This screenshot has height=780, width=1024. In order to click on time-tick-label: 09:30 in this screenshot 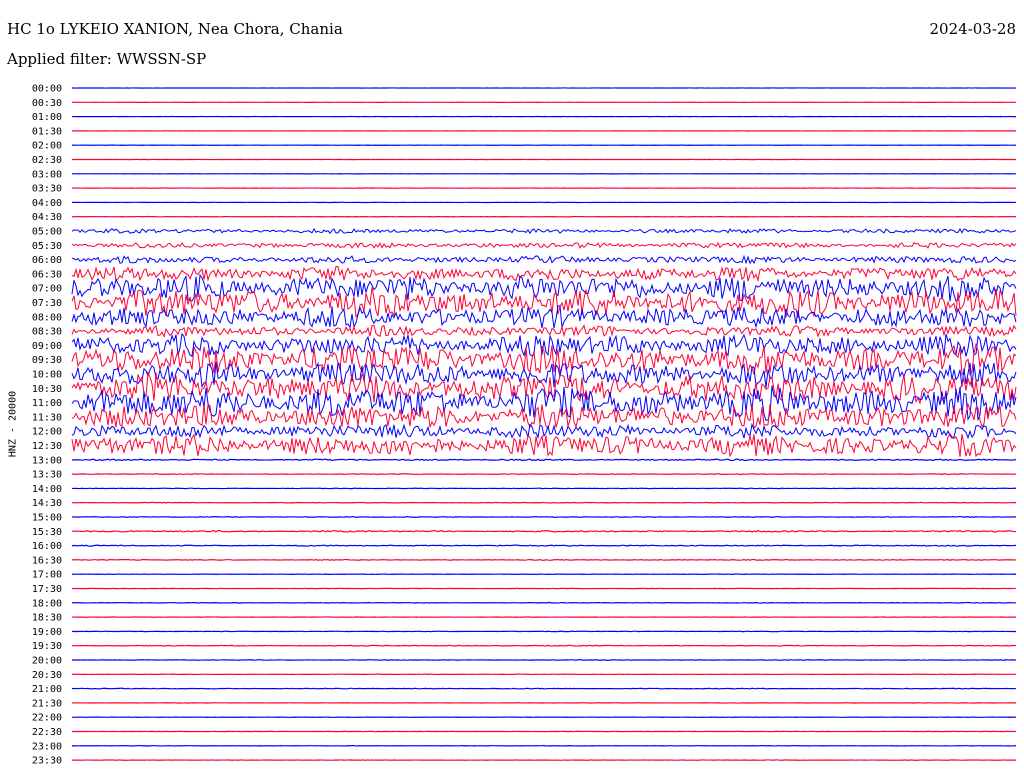, I will do `click(47, 360)`.